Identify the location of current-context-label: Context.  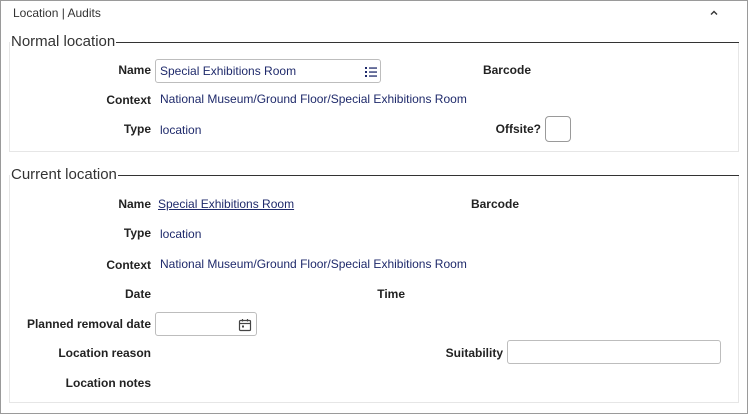
(128, 265).